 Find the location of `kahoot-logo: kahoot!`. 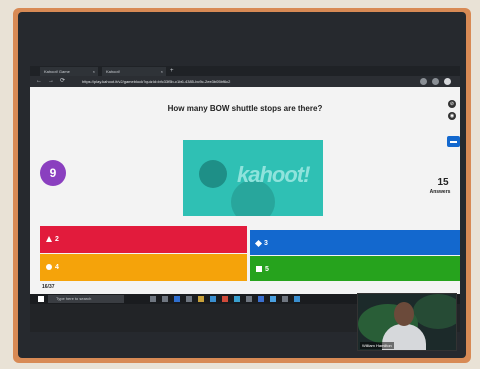

kahoot-logo: kahoot! is located at coordinates (273, 174).